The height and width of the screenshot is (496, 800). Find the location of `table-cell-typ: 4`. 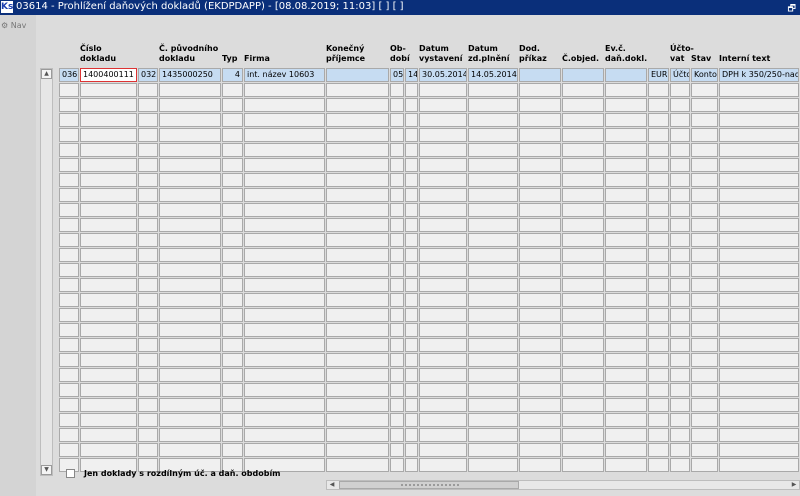

table-cell-typ: 4 is located at coordinates (232, 75).